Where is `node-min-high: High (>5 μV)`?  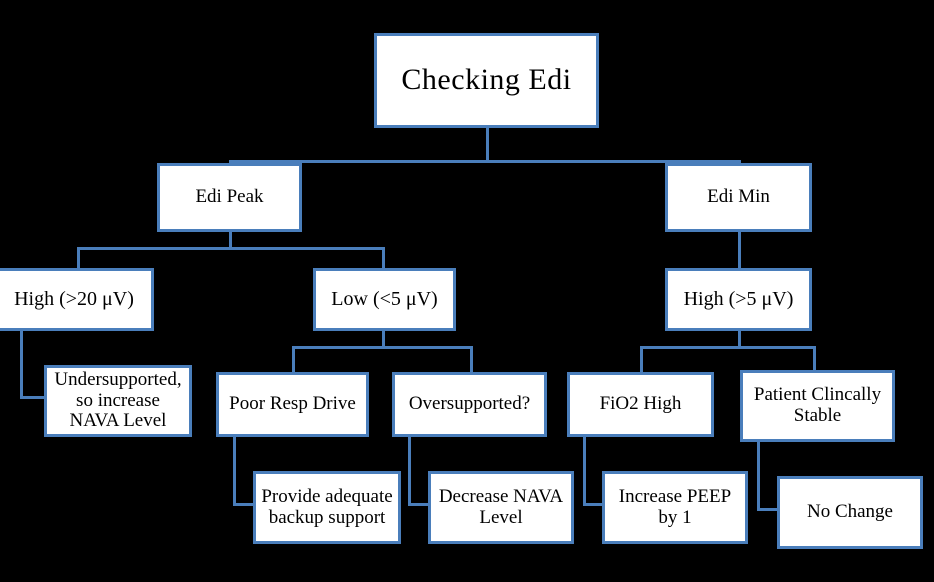
node-min-high: High (>5 μV) is located at coordinates (738, 299).